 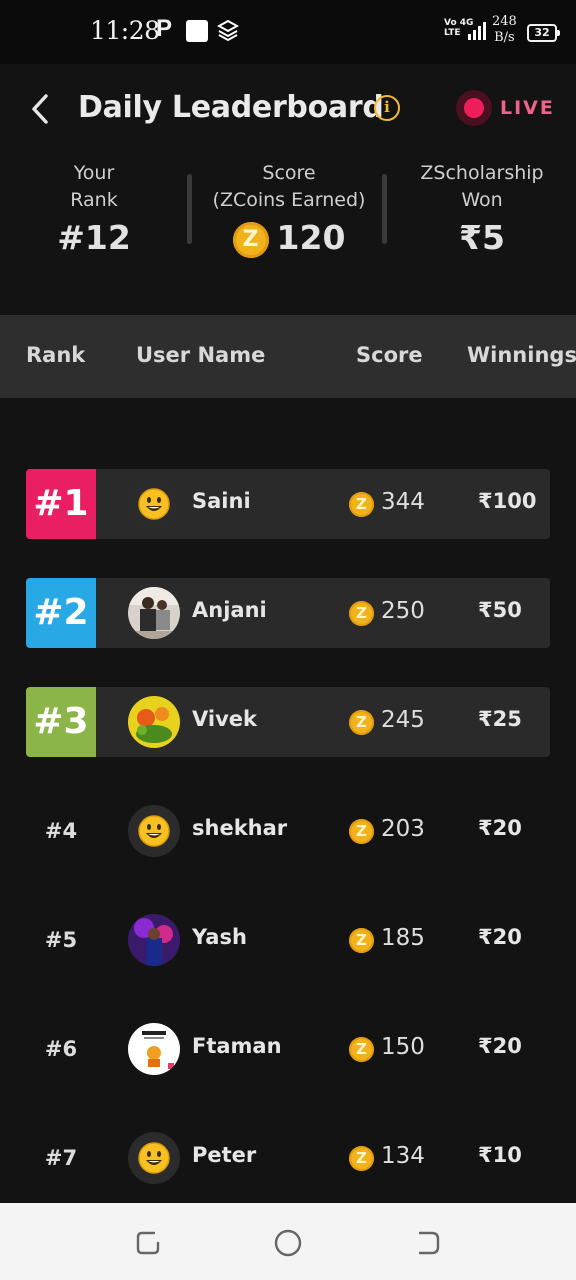 What do you see at coordinates (219, 937) in the screenshot?
I see `user-name: Yash` at bounding box center [219, 937].